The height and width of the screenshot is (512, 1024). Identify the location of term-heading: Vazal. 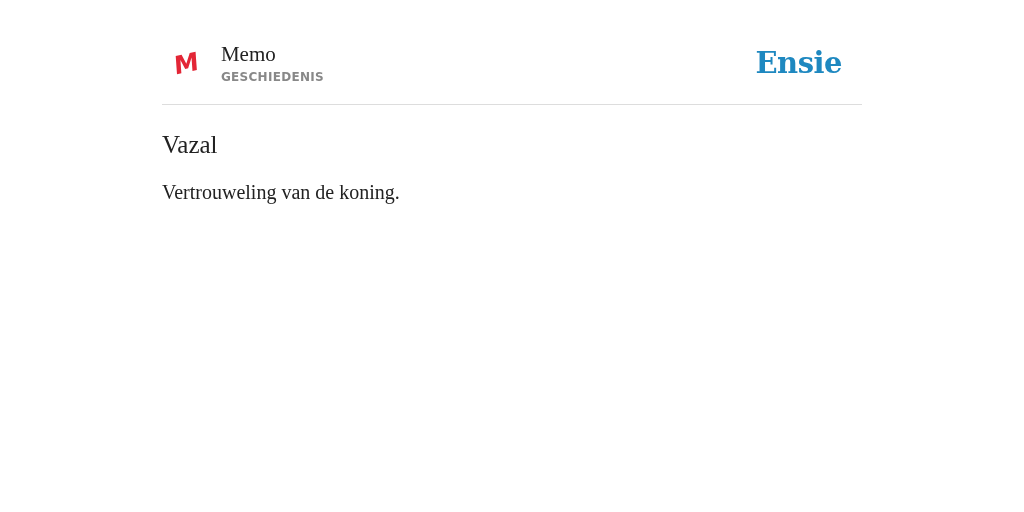
(190, 145).